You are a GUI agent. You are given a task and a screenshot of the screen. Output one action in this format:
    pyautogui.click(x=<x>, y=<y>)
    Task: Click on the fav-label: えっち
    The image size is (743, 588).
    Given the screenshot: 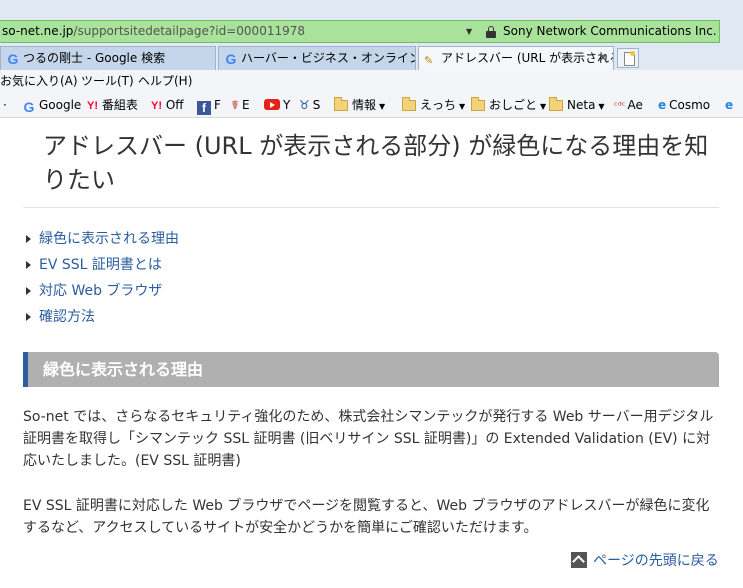 What is the action you would take?
    pyautogui.click(x=438, y=105)
    